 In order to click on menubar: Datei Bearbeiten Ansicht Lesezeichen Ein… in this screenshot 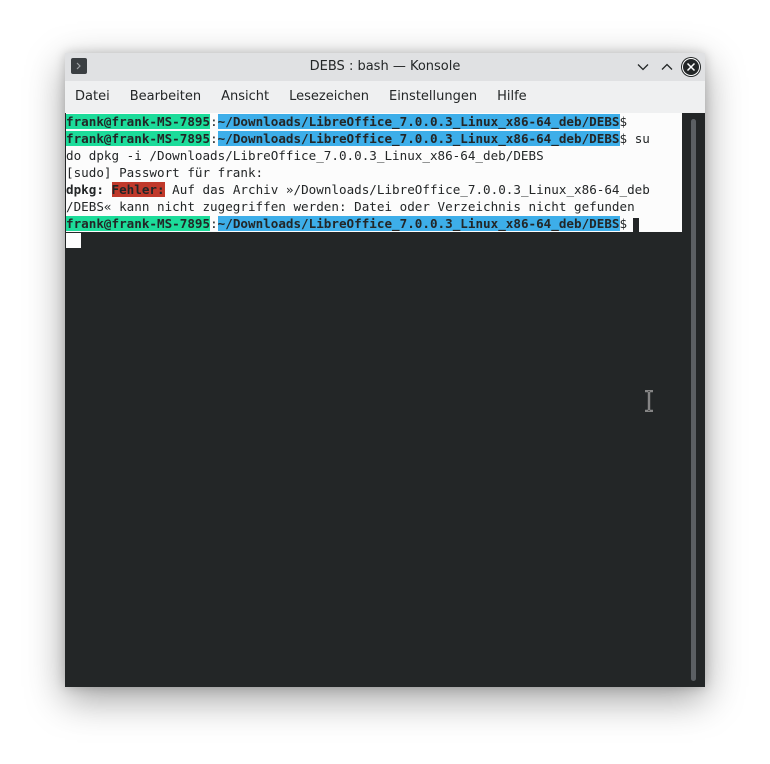, I will do `click(385, 97)`.